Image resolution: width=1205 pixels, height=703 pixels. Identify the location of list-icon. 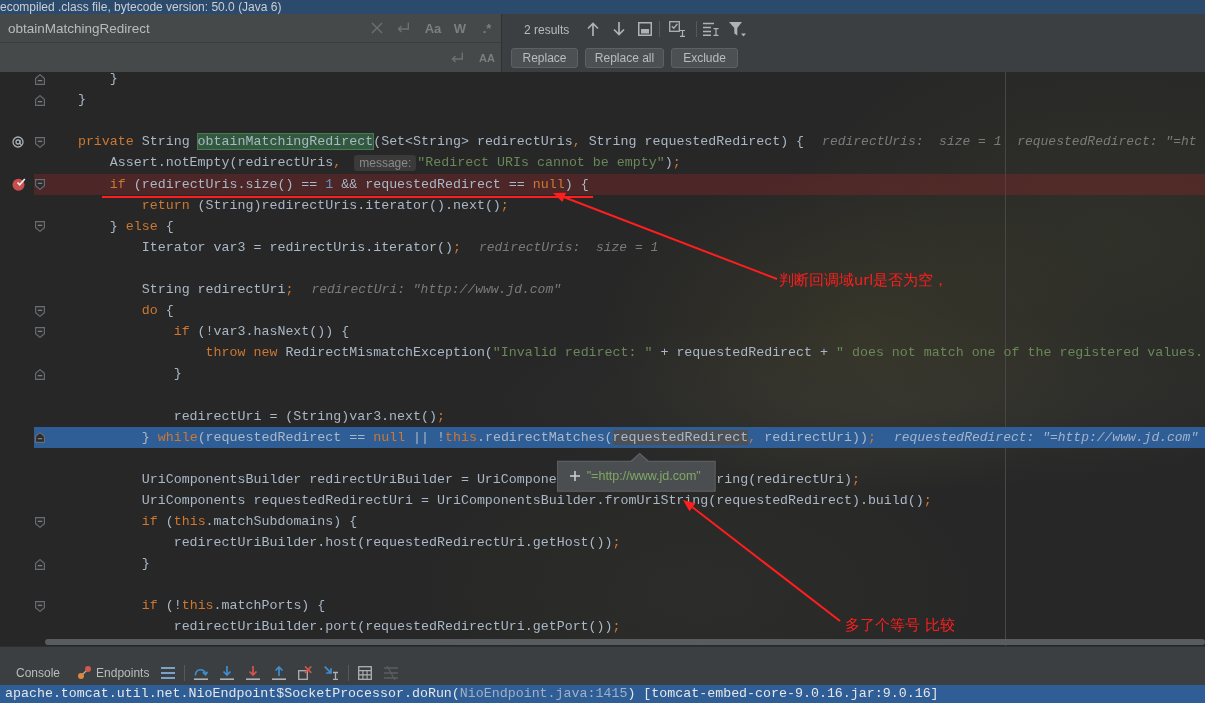
(168, 672).